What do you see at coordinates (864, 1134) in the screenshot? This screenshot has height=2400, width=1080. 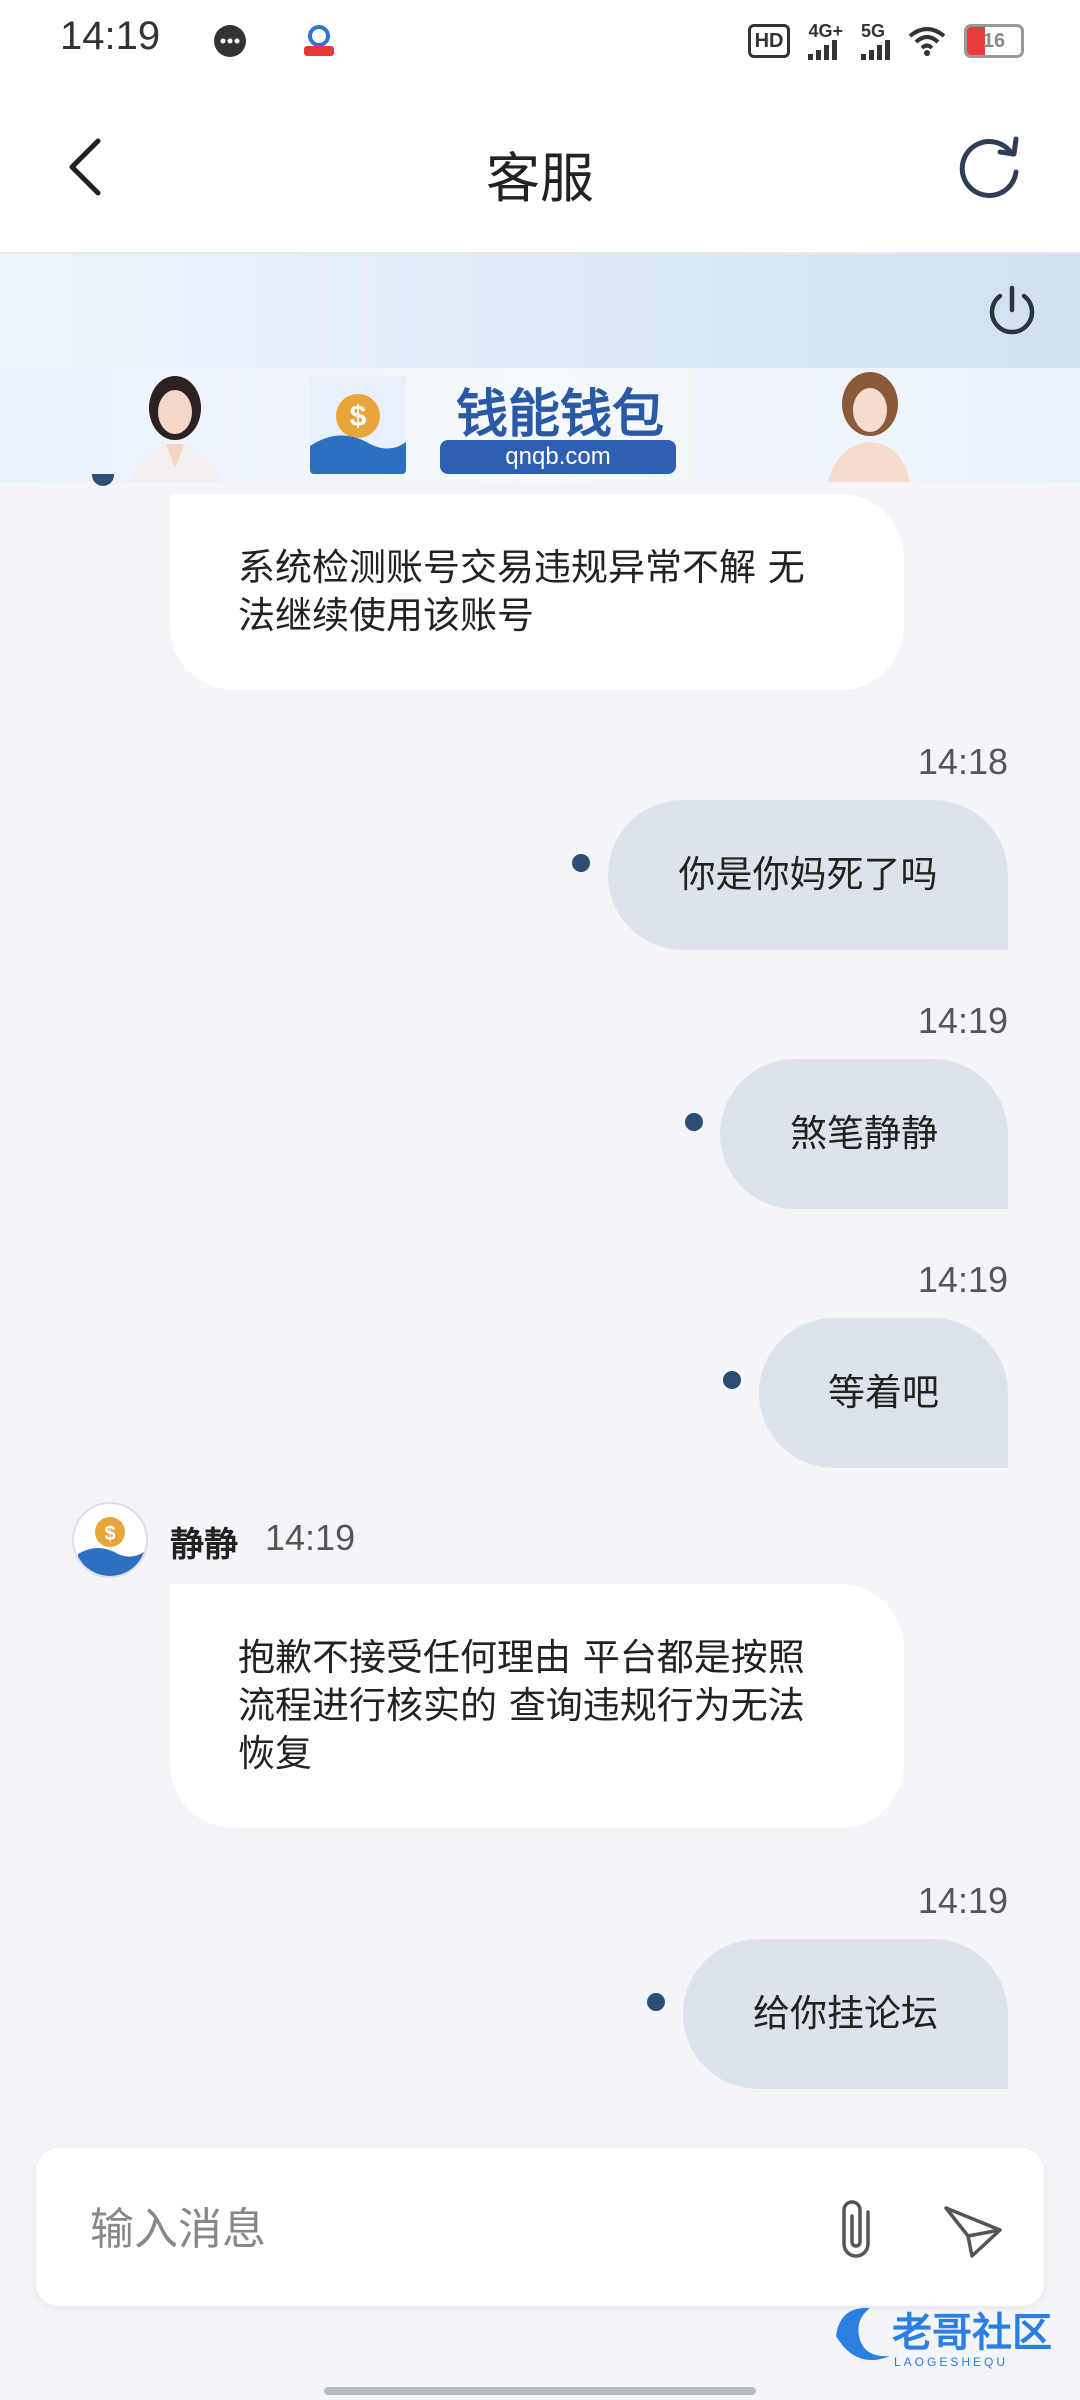 I see `outgoing-message-bubble: 煞笔静静` at bounding box center [864, 1134].